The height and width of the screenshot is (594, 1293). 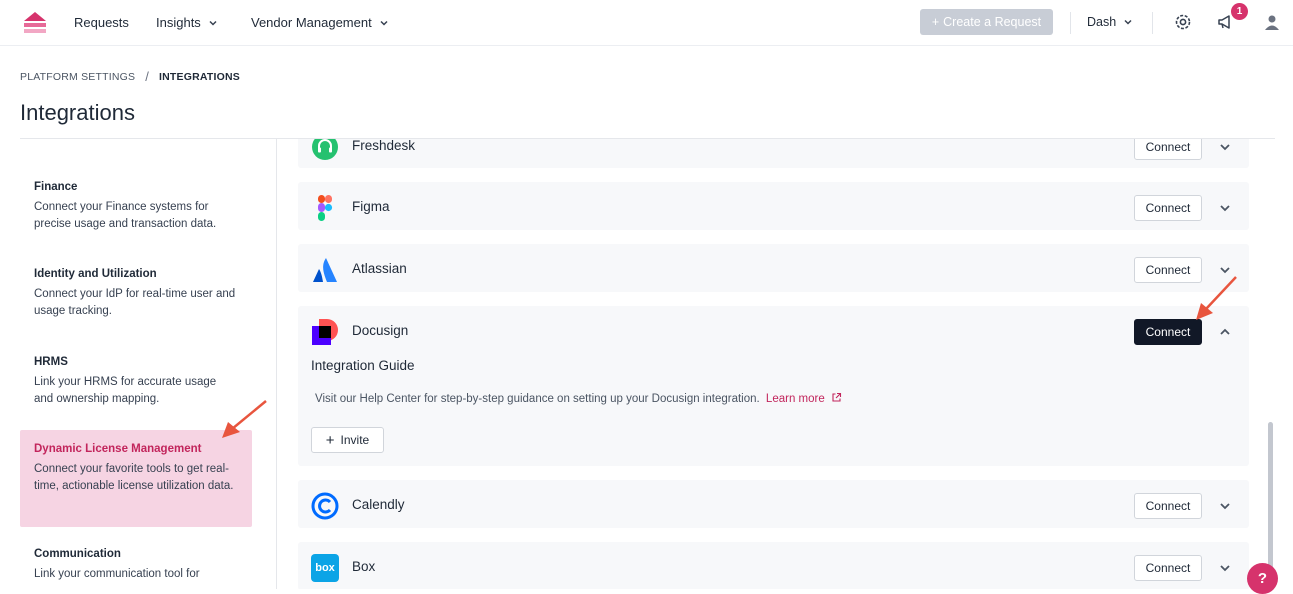 What do you see at coordinates (1168, 568) in the screenshot?
I see `connect-button-box: Connect` at bounding box center [1168, 568].